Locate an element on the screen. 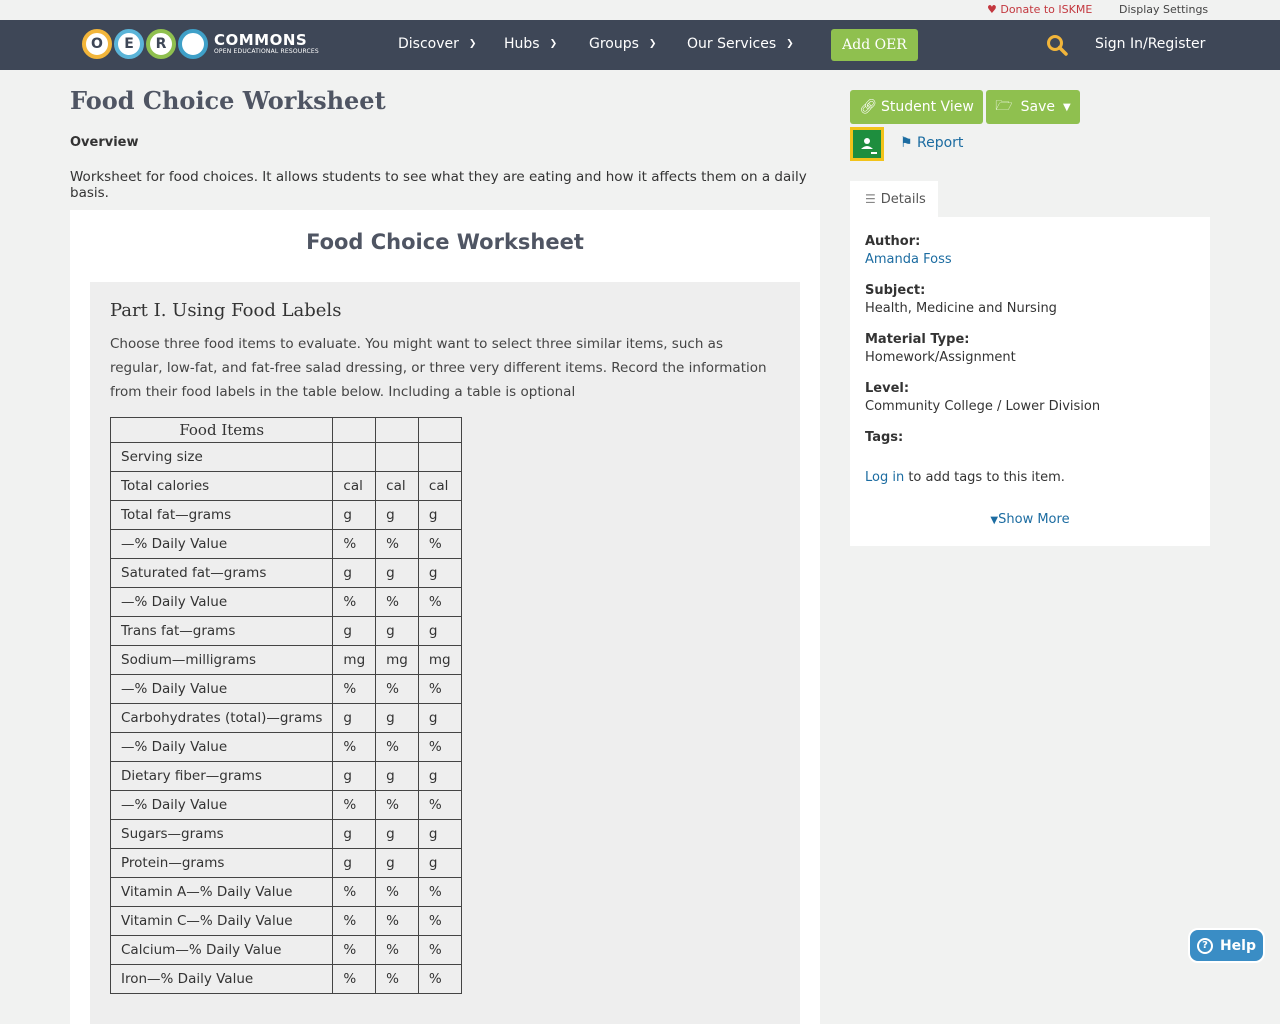  table-row: Iron—% Daily Value%%% is located at coordinates (285, 979).